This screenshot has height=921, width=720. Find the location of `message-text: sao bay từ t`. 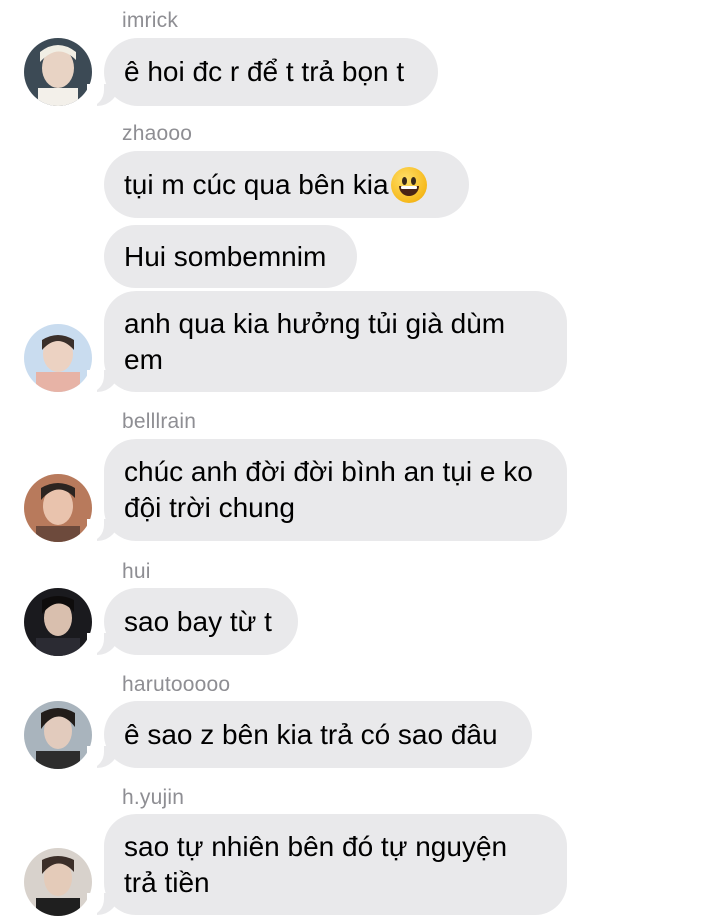

message-text: sao bay từ t is located at coordinates (198, 621).